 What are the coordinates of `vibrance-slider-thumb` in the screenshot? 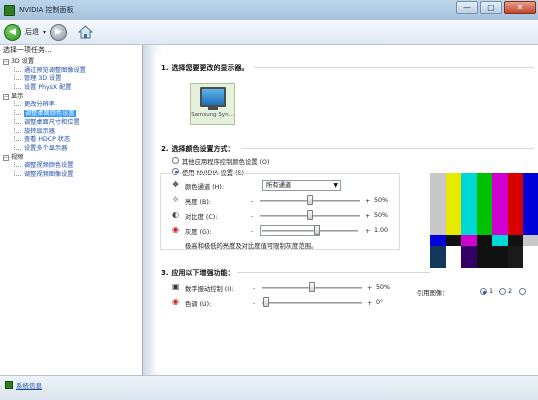 It's located at (312, 287).